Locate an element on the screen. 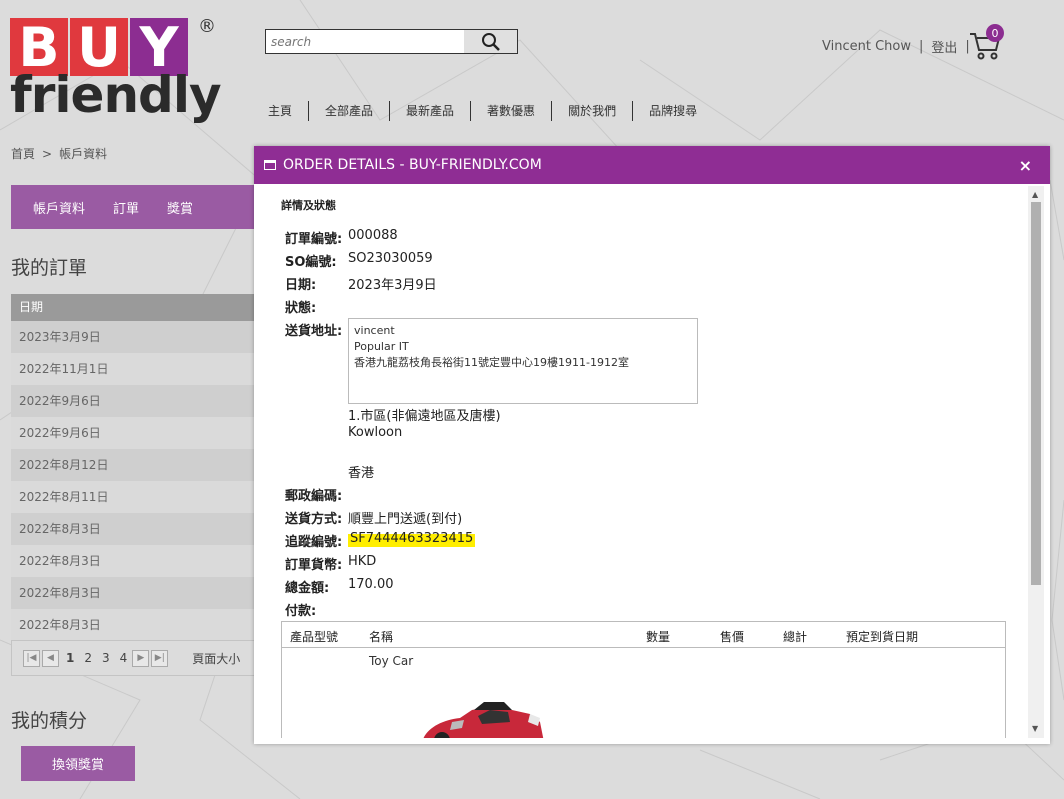 This screenshot has height=799, width=1064. account-tabs: 帳戶資料 訂單 獎賞 is located at coordinates (138, 207).